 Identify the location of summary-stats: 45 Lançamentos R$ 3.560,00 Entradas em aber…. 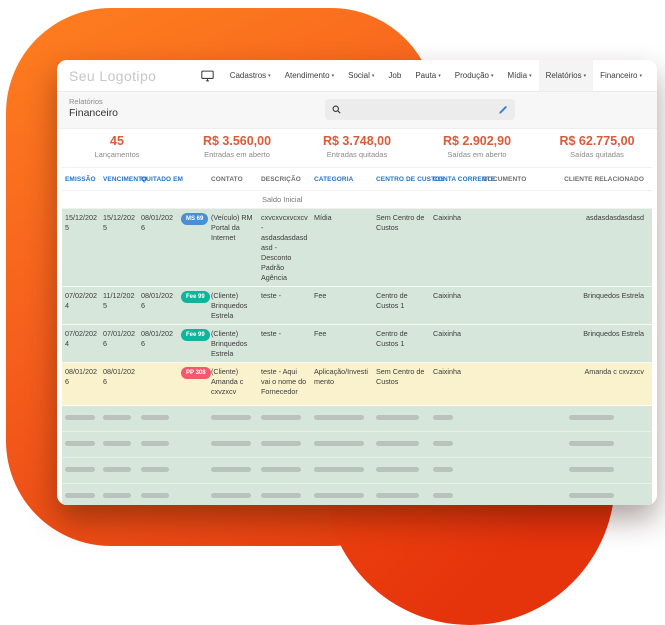
(357, 148).